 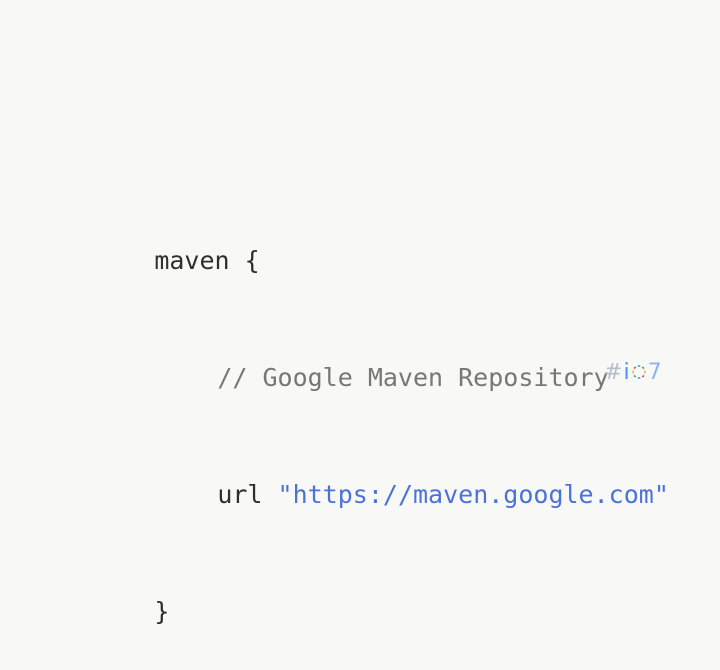 What do you see at coordinates (413, 377) in the screenshot?
I see `code-comment: // Google Maven Repository` at bounding box center [413, 377].